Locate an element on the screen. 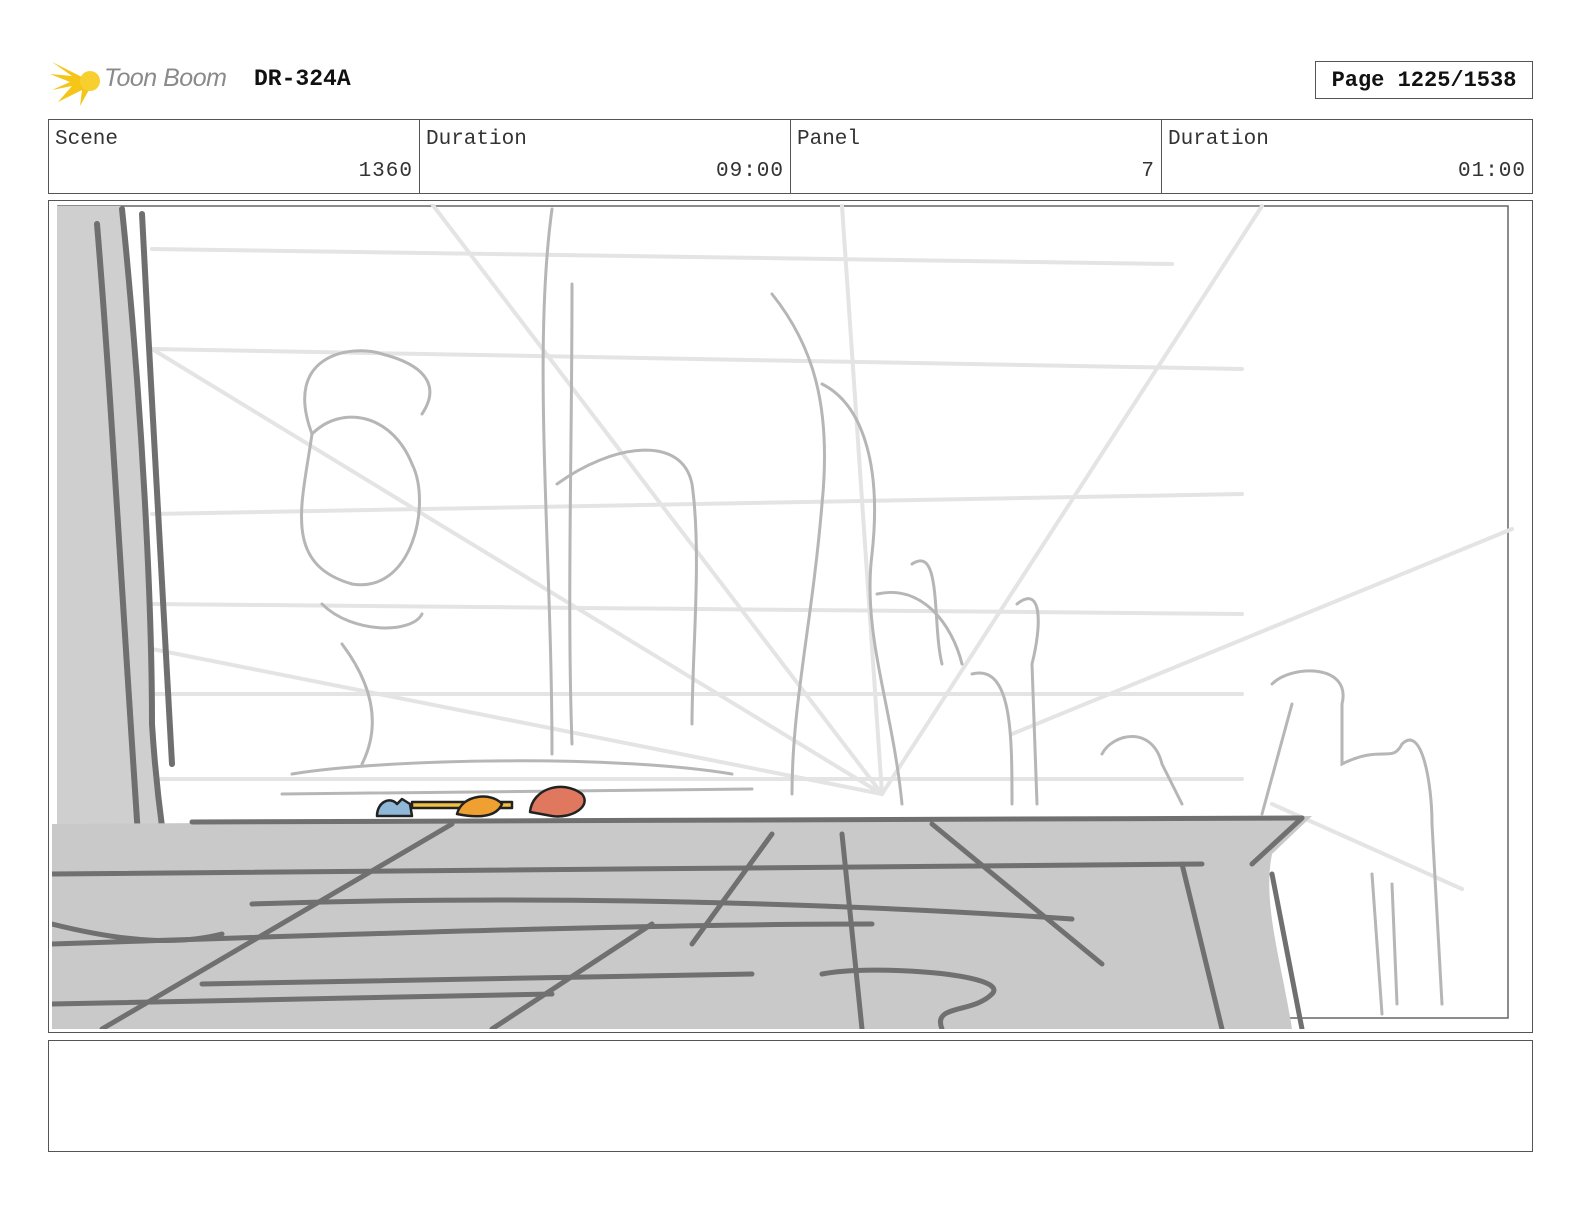 Image resolution: width=1584 pixels, height=1224 pixels. scene-duration-cell: Duration 09:00 is located at coordinates (605, 156).